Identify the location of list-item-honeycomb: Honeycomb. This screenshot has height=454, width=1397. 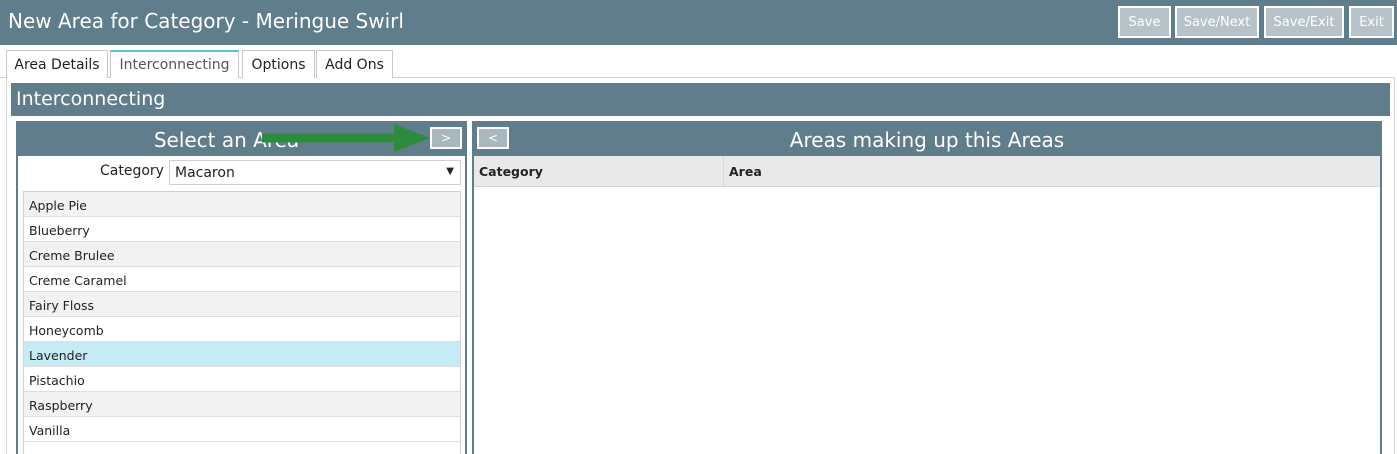
(242, 329).